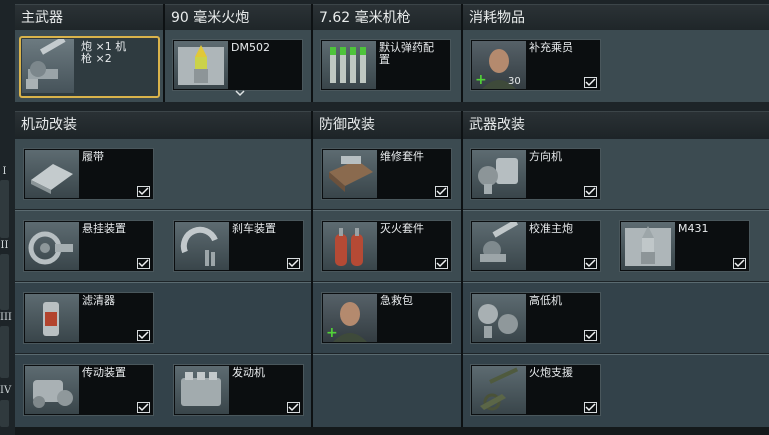  What do you see at coordinates (48, 66) in the screenshot?
I see `cannon-icon` at bounding box center [48, 66].